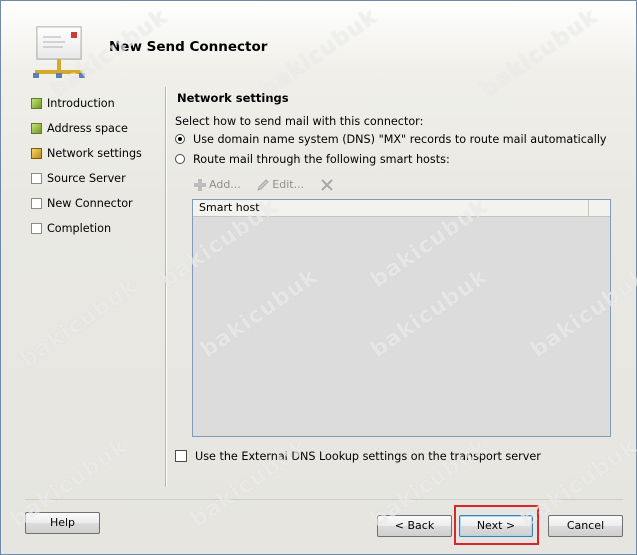 This screenshot has width=637, height=555. Describe the element at coordinates (233, 98) in the screenshot. I see `section-title: Network settings` at that location.